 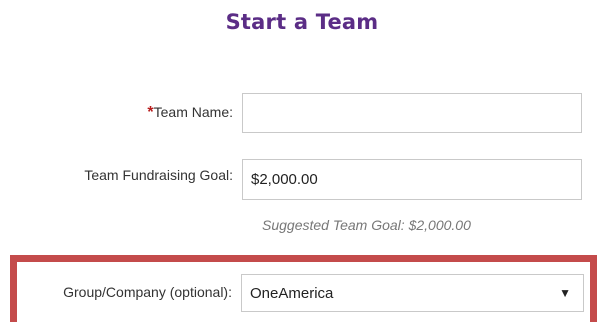 I want to click on page-title: Start a Team, so click(x=302, y=22).